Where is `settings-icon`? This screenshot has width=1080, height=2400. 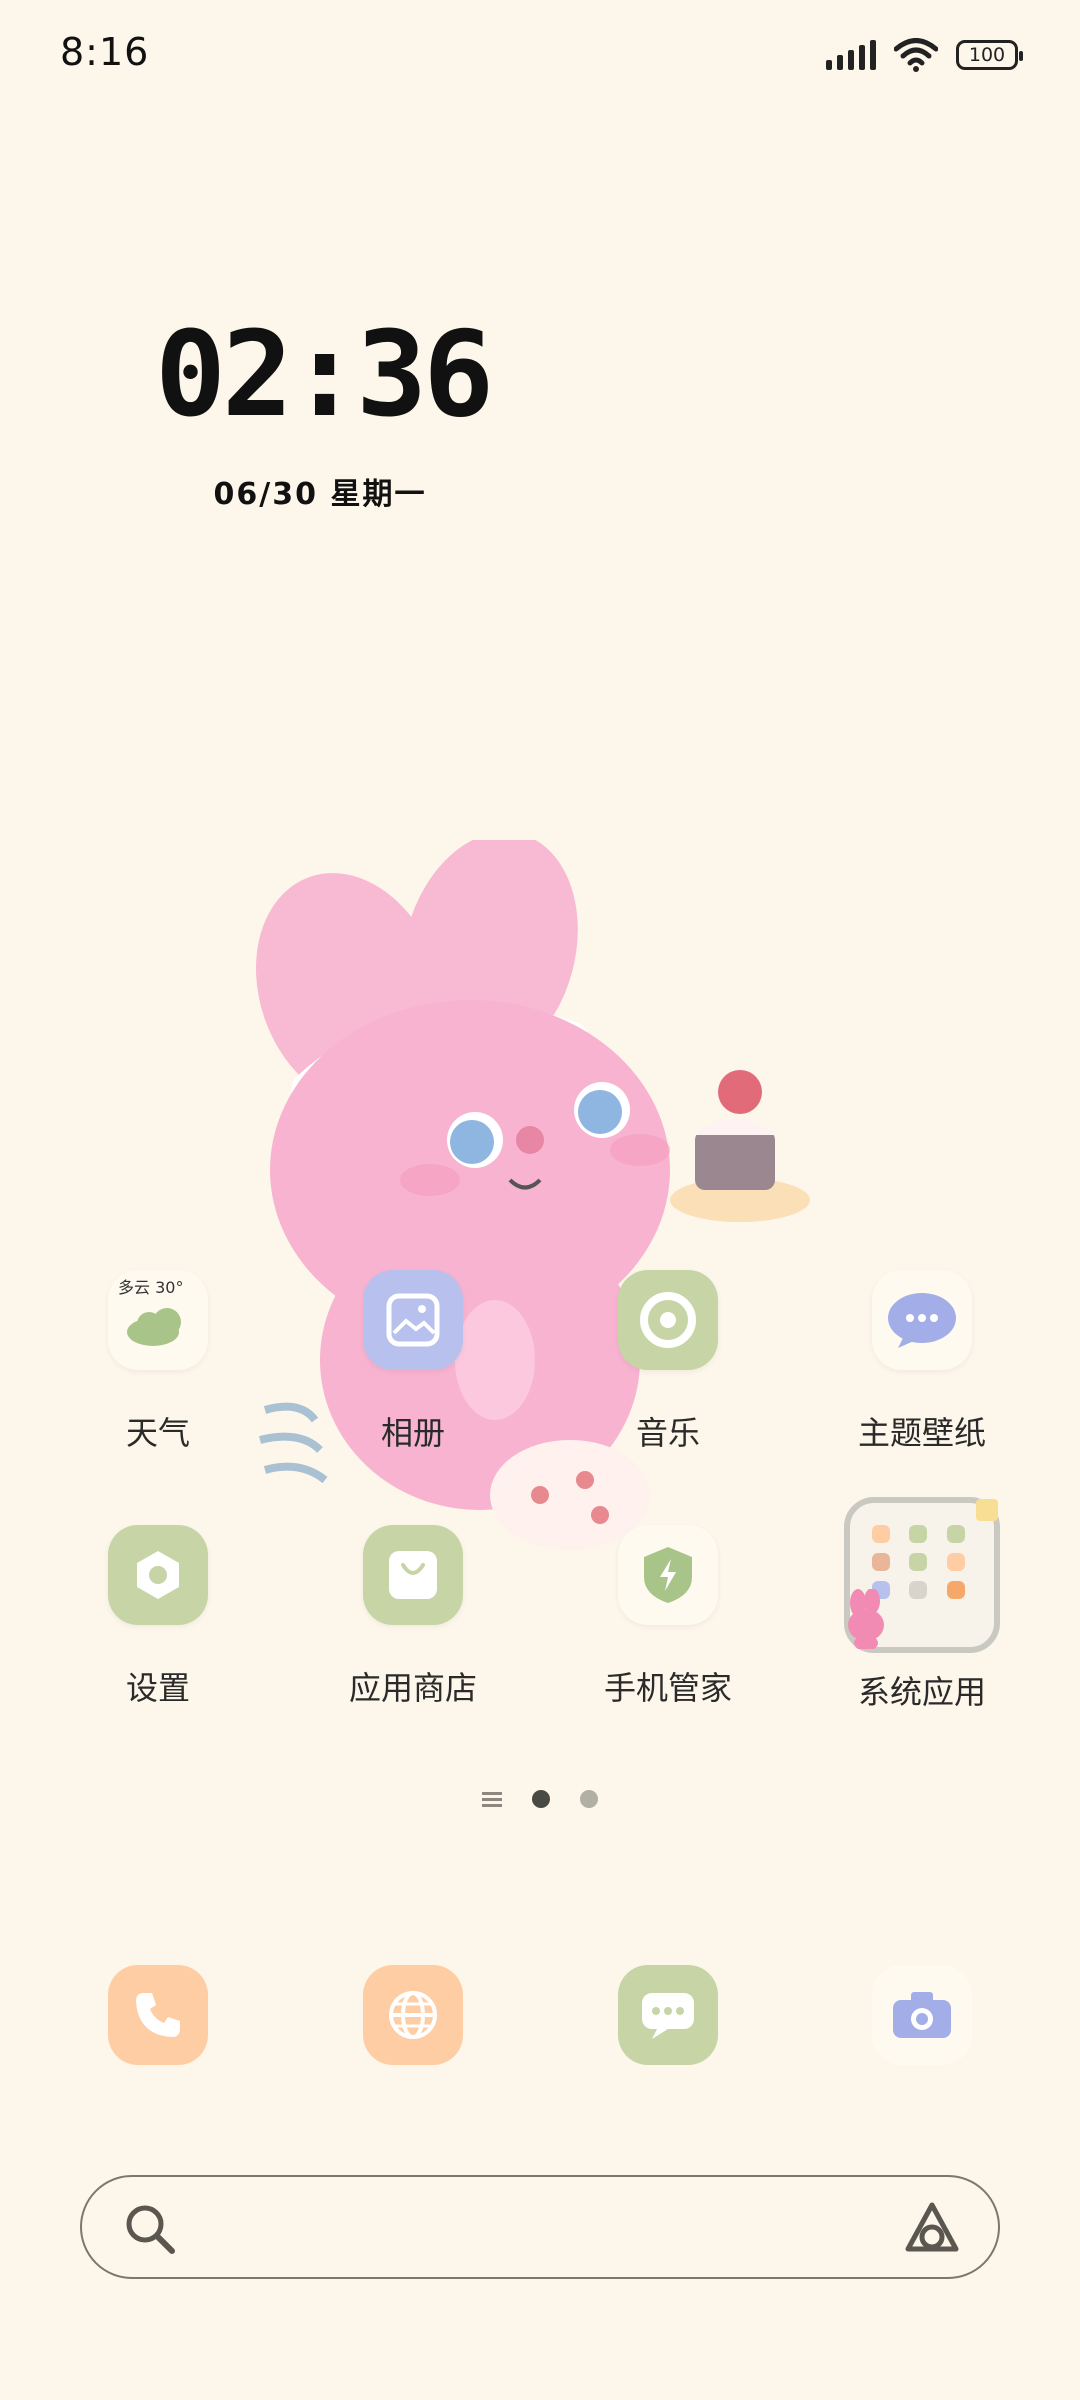 settings-icon is located at coordinates (158, 1575).